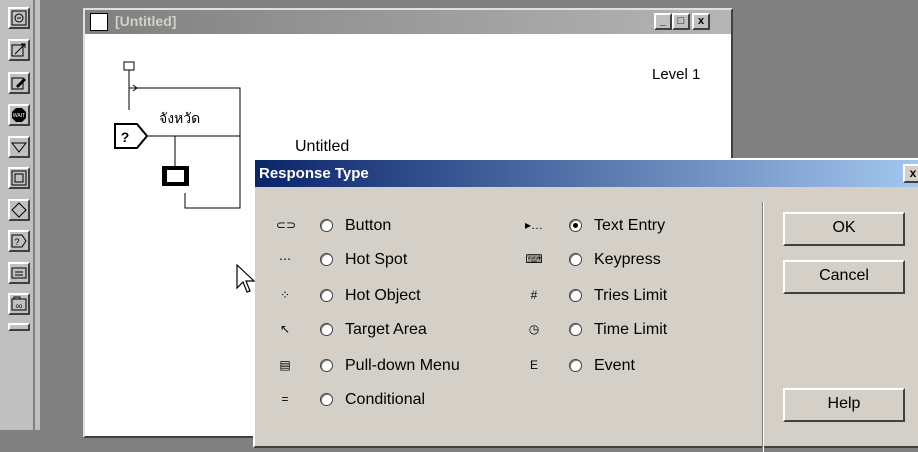 This screenshot has width=918, height=452. I want to click on option-event: E Event, so click(625, 367).